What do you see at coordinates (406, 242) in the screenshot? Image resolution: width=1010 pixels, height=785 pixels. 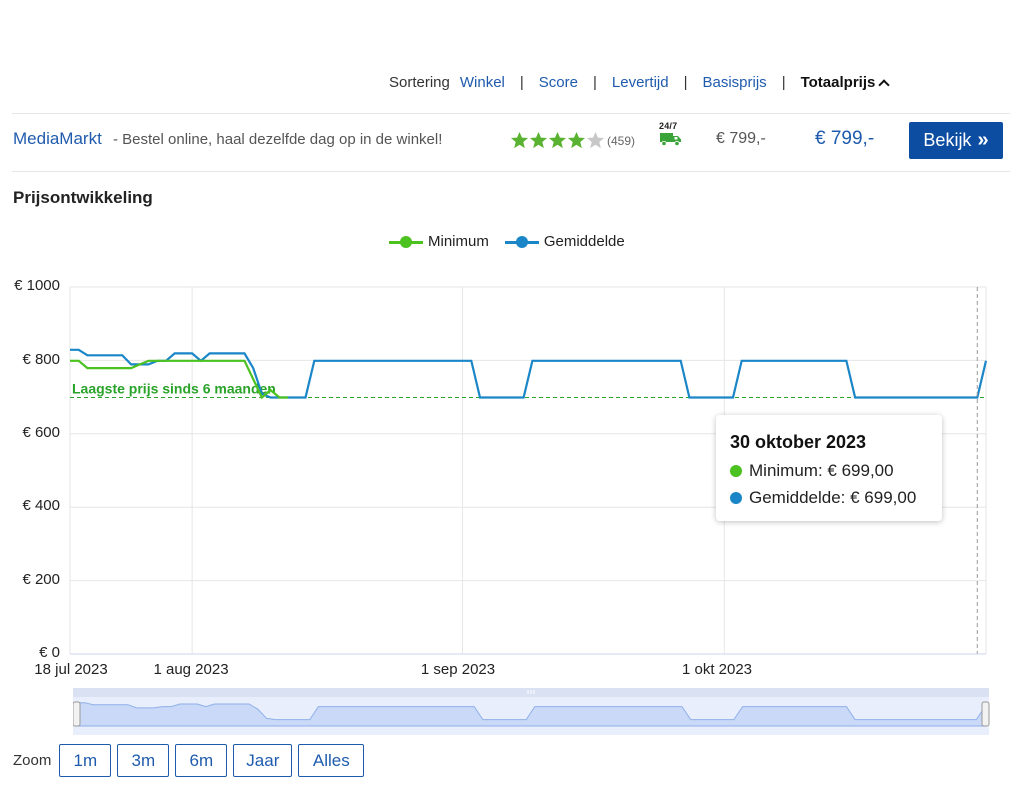 I see `legend-symbol-minimum` at bounding box center [406, 242].